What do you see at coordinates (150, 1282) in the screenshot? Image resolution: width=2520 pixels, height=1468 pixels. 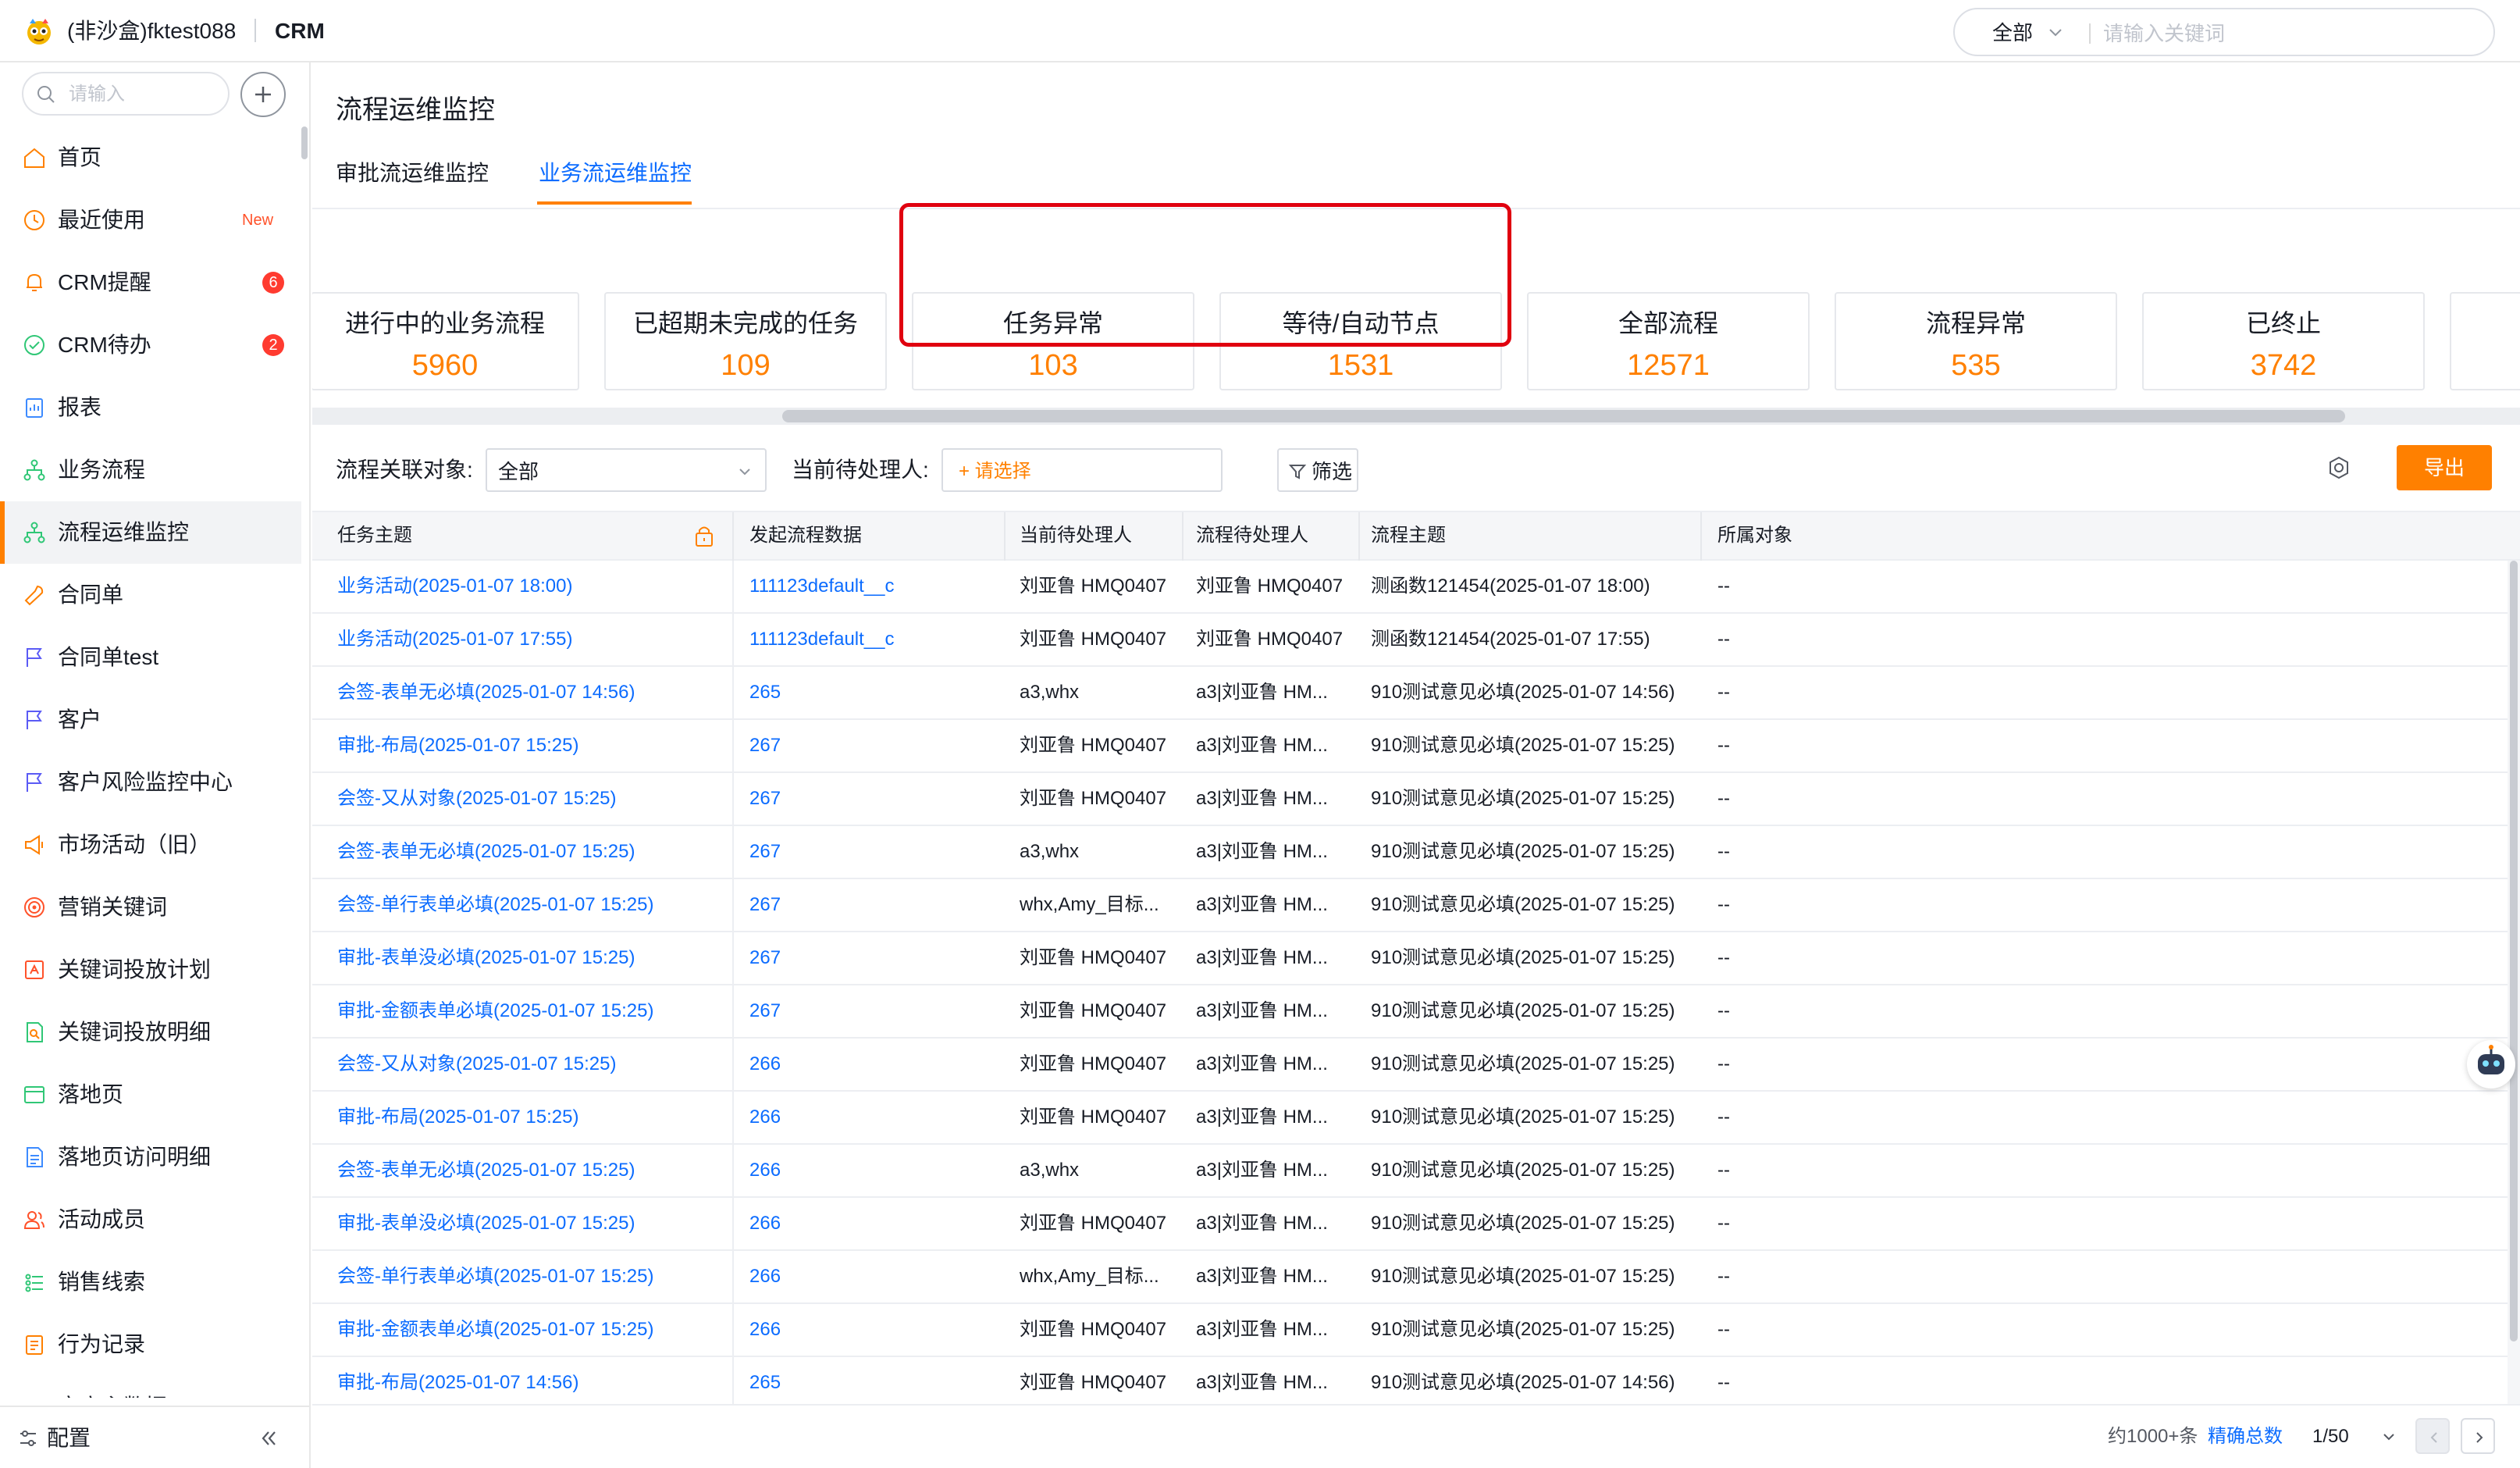 I see `sidebar-item: 销售线索` at bounding box center [150, 1282].